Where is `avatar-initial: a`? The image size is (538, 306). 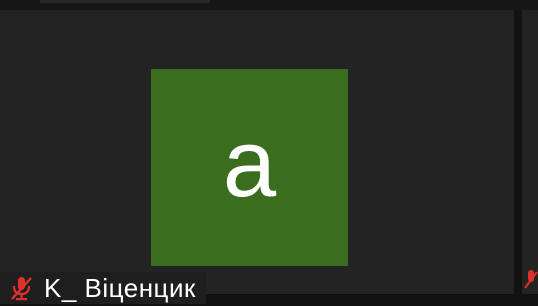
avatar-initial: a is located at coordinates (249, 163).